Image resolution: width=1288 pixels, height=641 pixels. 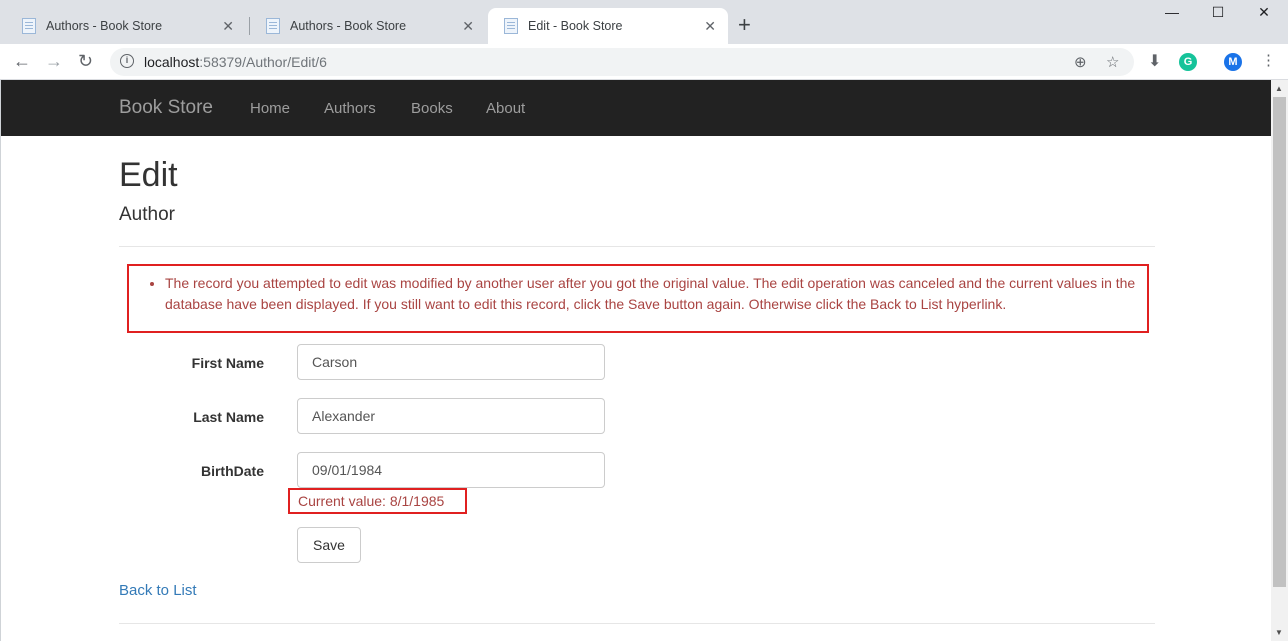 What do you see at coordinates (1279, 342) in the screenshot?
I see `scrollbar-thumb` at bounding box center [1279, 342].